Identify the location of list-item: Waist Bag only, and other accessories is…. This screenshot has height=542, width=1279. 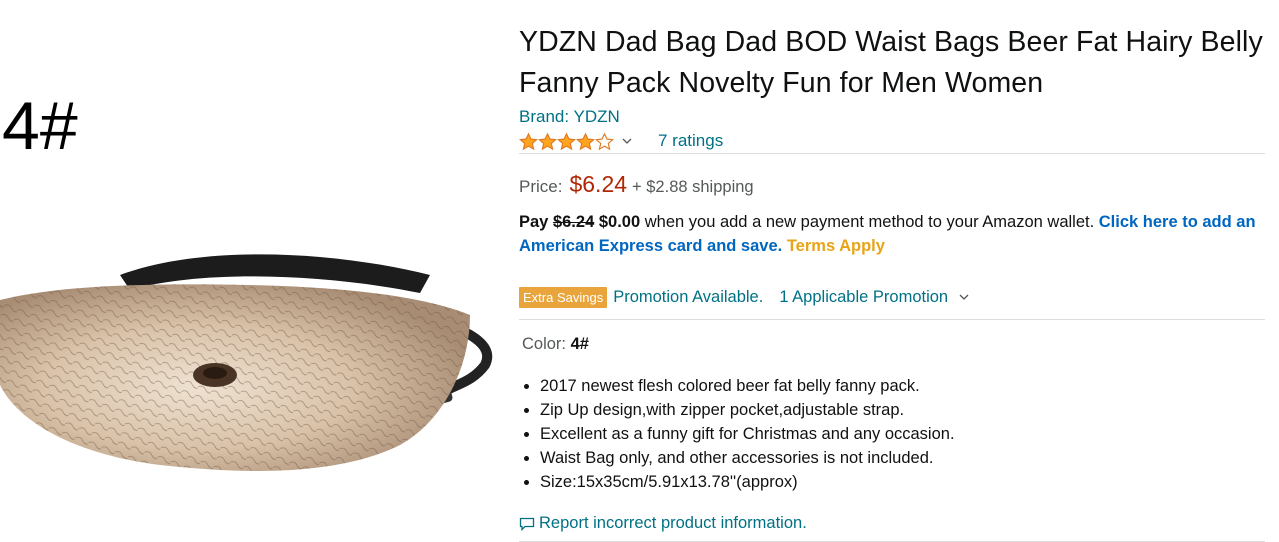
(902, 458).